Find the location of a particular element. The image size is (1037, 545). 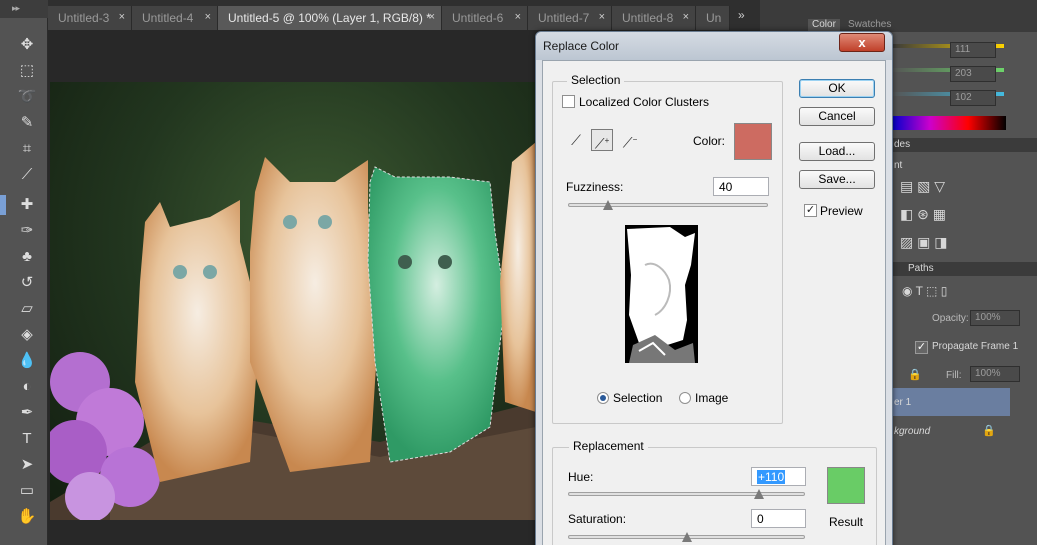

fill-label: Fill: is located at coordinates (954, 375).